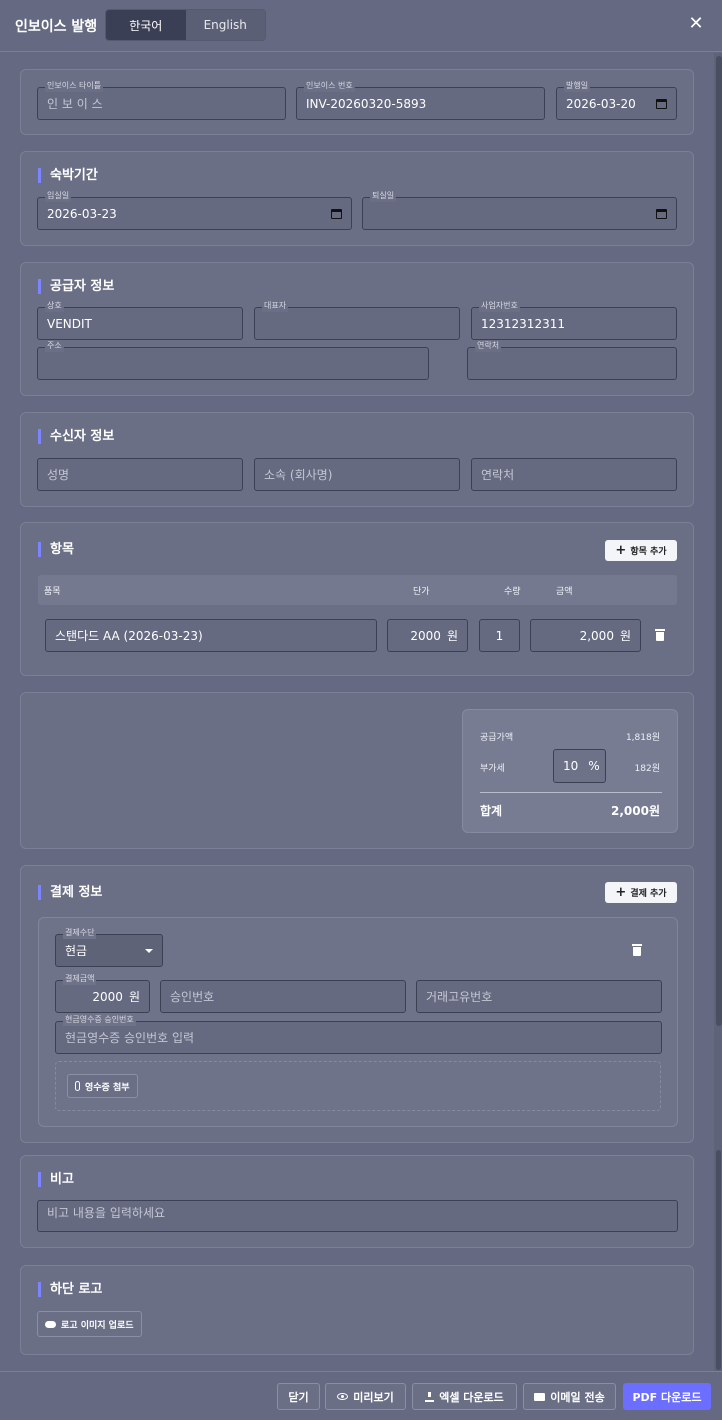  Describe the element at coordinates (574, 474) in the screenshot. I see `recipient-contact-field: 연락처` at that location.